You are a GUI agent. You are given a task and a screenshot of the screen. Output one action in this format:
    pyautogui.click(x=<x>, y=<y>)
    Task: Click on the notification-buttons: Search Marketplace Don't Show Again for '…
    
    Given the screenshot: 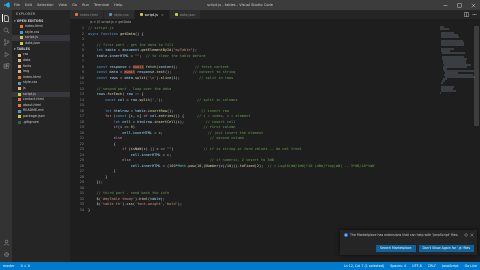 What is the action you would take?
    pyautogui.click(x=423, y=248)
    